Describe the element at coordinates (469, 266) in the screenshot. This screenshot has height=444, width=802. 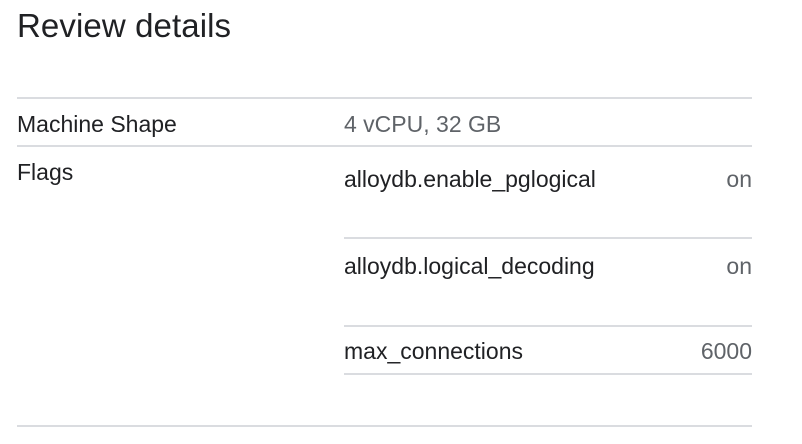
I see `flag-name: alloydb.logical_decoding` at that location.